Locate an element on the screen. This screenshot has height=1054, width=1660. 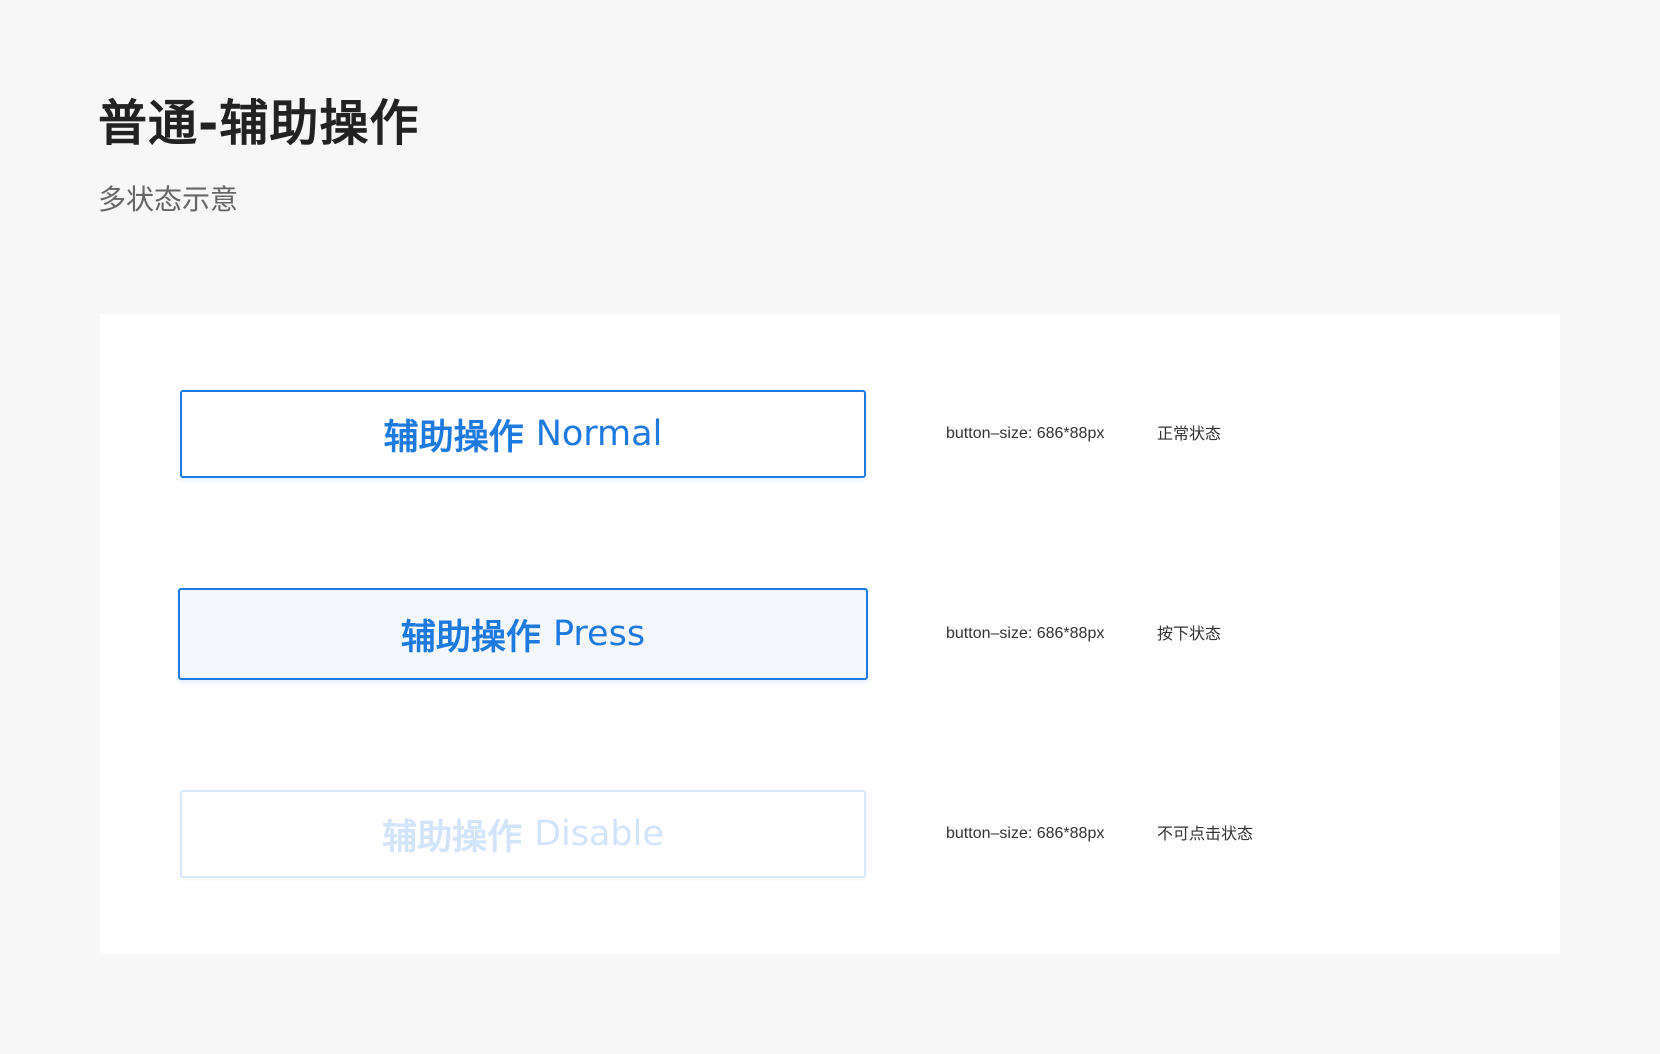
press-state-button: 辅助操作 Press is located at coordinates (523, 634).